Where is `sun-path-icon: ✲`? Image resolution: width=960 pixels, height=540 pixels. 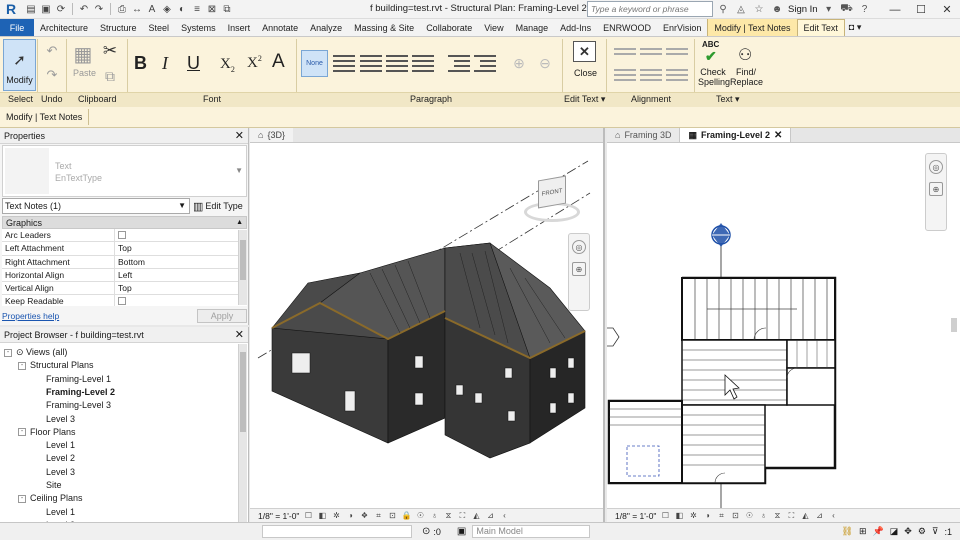 sun-path-icon: ✲ is located at coordinates (336, 516).